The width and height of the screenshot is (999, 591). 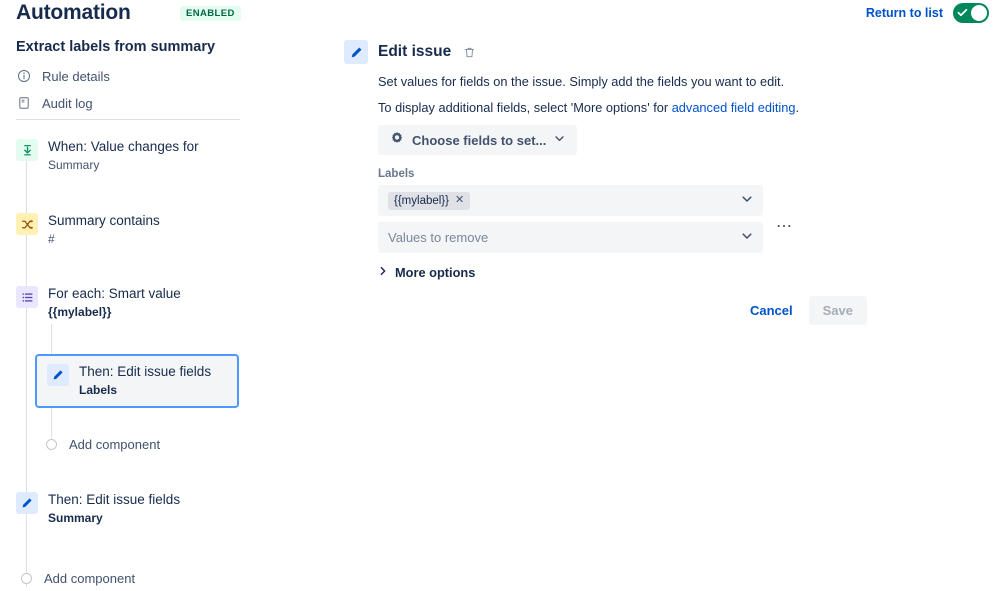 What do you see at coordinates (570, 237) in the screenshot?
I see `values-to-remove-select: Values to remove` at bounding box center [570, 237].